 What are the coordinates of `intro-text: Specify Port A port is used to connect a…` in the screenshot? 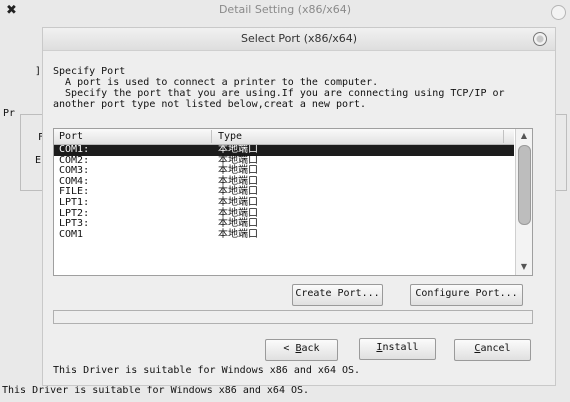 It's located at (303, 88).